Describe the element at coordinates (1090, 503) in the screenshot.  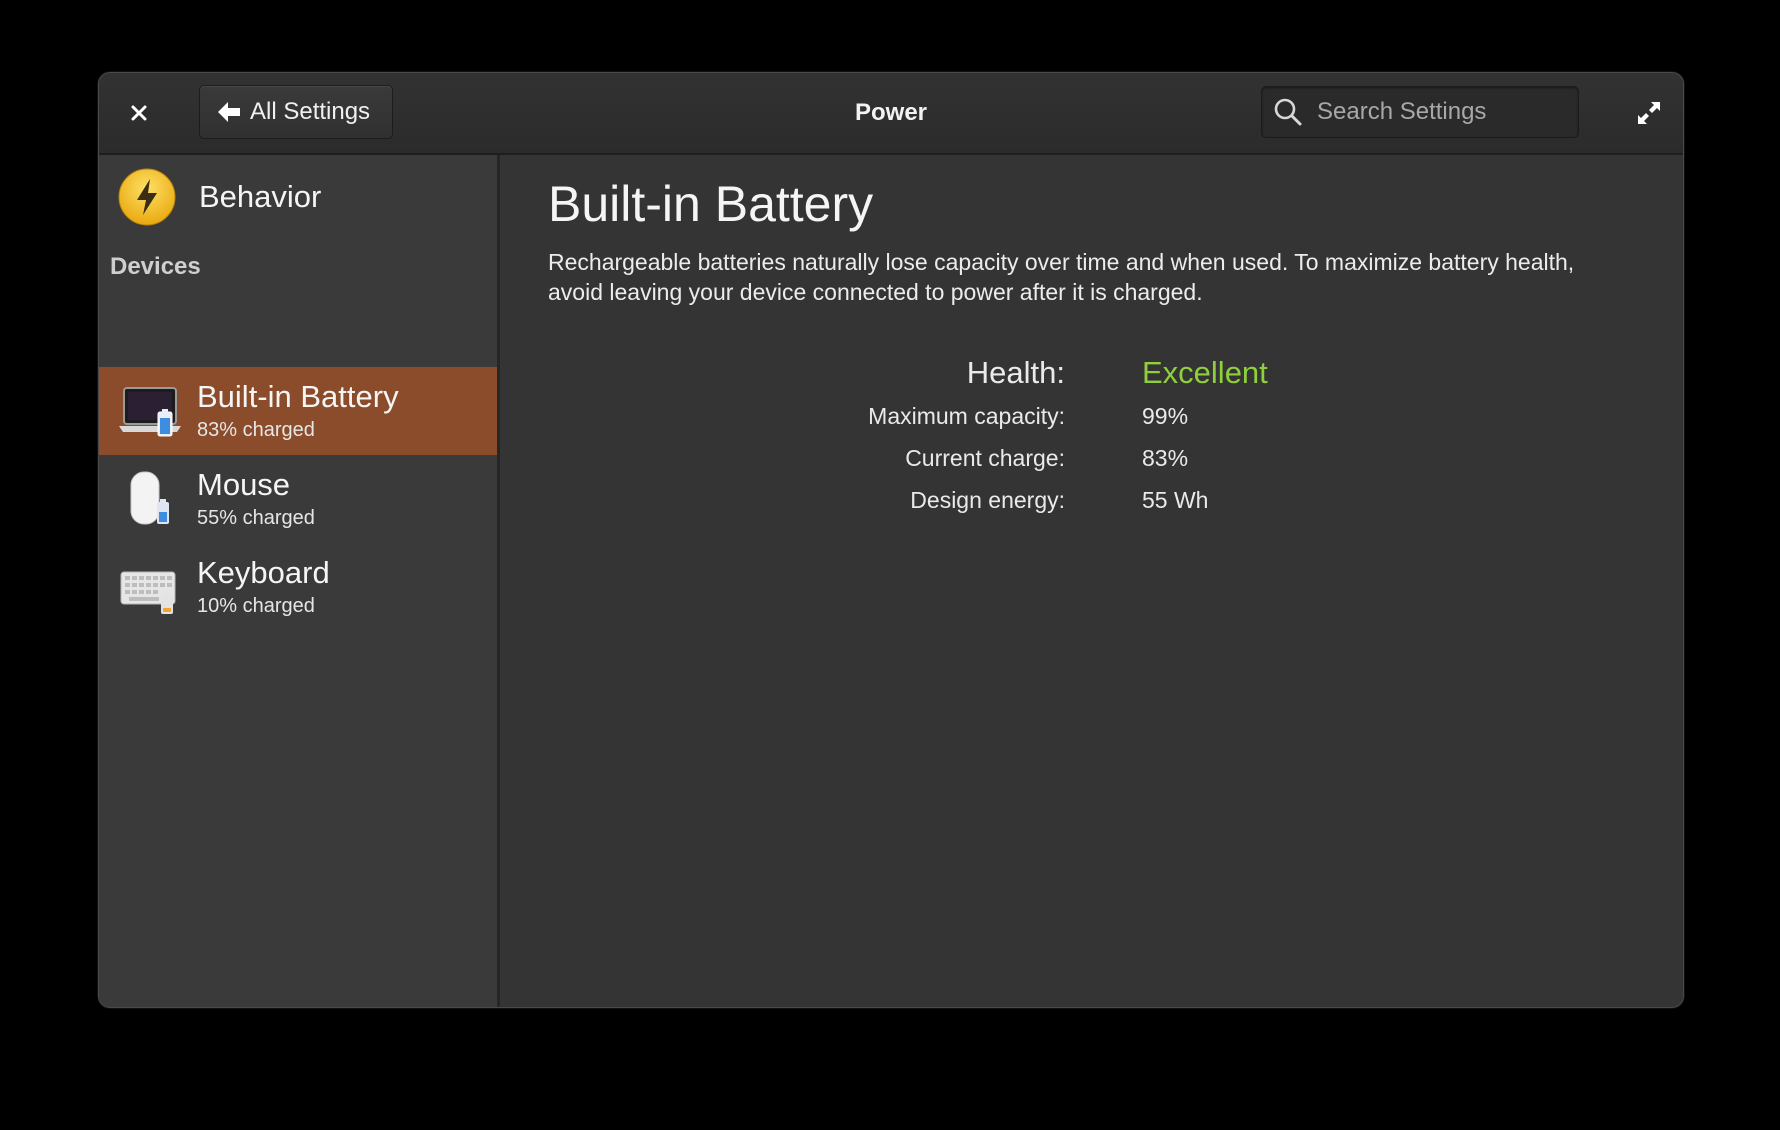
I see `stat-row-design-energy: Design energy: 55 Wh` at that location.